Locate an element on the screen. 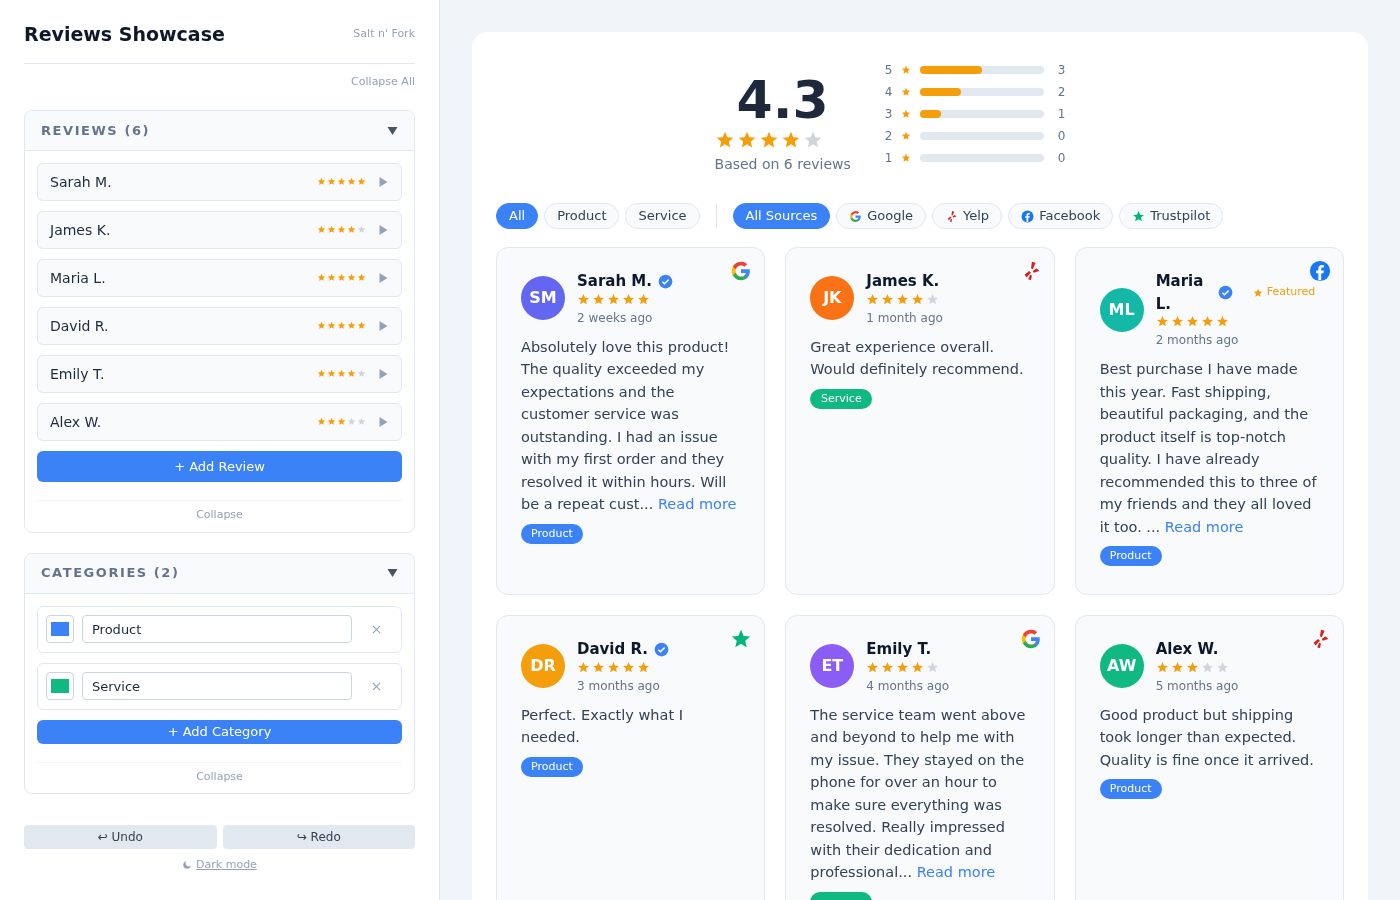 The image size is (1400, 900). review-text: Best purchase I have made this year. Fast shipping, beautiful packaging, and the product itself is top-notch quality. I have already recommended this to three of my friends and they all loved it too. ... Read more is located at coordinates (1208, 448).